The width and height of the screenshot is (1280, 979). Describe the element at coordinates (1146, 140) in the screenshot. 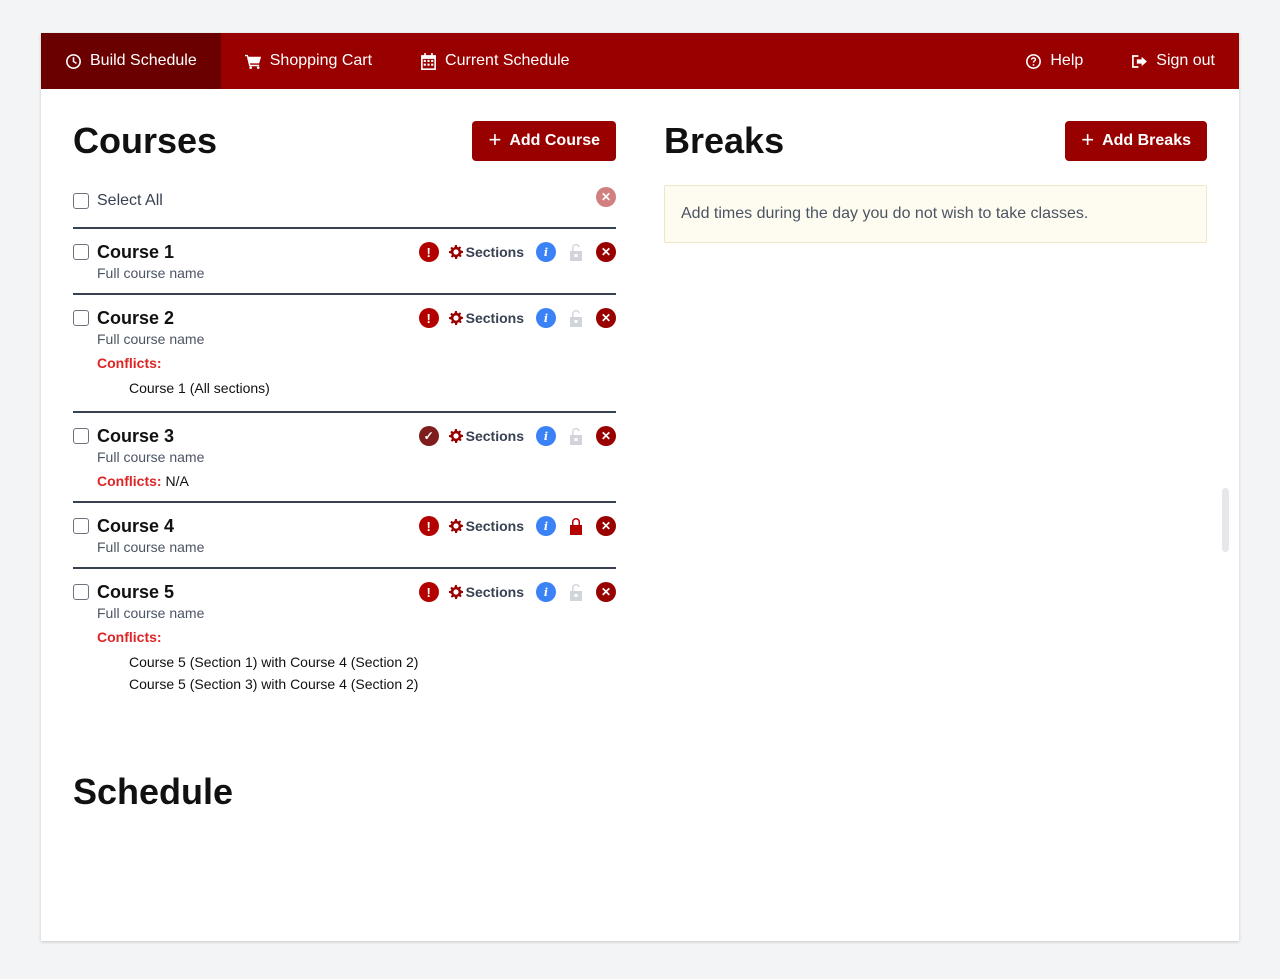

I see `add-breaks-label: Add Breaks` at that location.